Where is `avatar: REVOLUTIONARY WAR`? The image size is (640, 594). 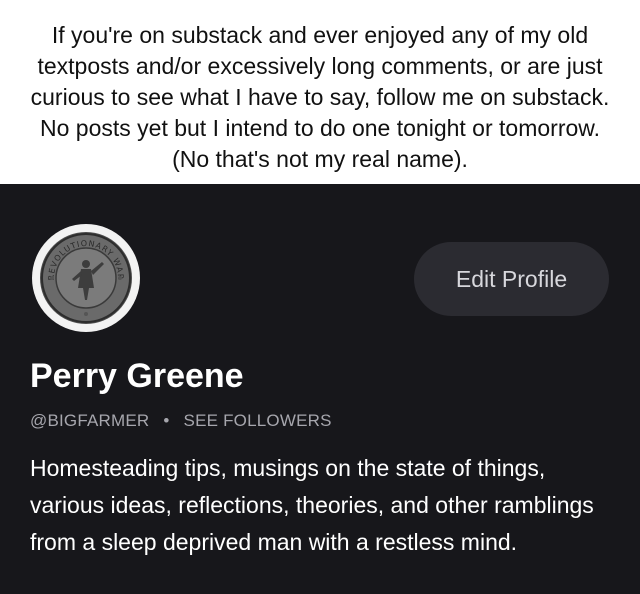
avatar: REVOLUTIONARY WAR is located at coordinates (86, 278).